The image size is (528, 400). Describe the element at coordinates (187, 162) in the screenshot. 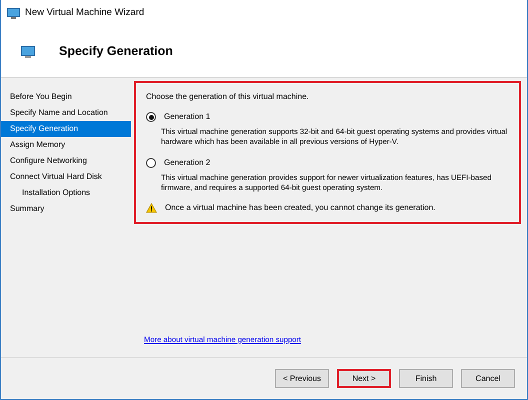

I see `radio-label: Generation 2` at that location.